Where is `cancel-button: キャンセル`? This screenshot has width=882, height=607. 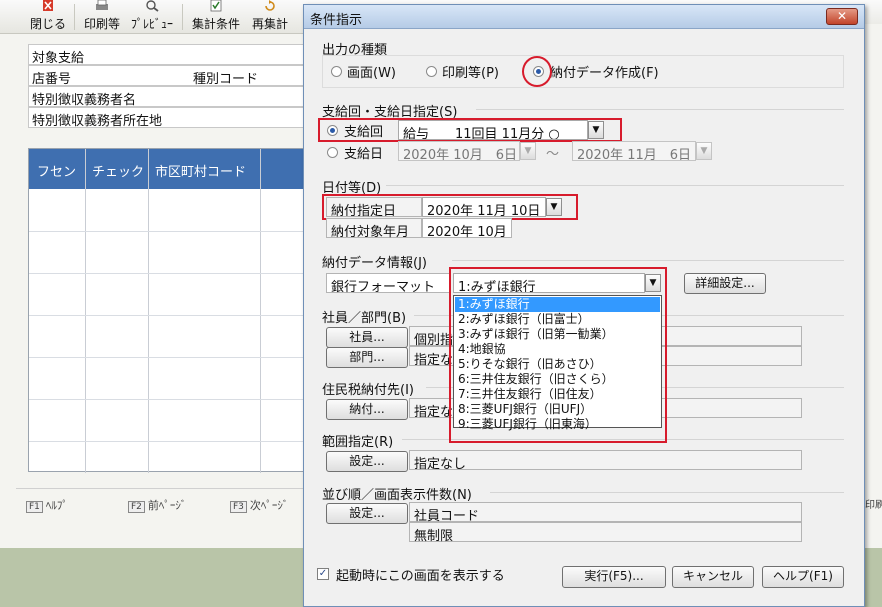 cancel-button: キャンセル is located at coordinates (713, 577).